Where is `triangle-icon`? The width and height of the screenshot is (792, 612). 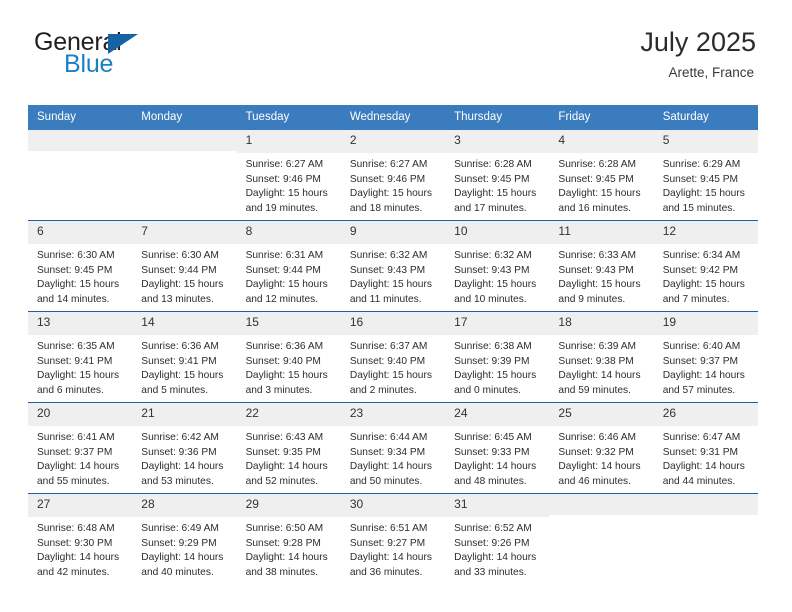 triangle-icon is located at coordinates (123, 44).